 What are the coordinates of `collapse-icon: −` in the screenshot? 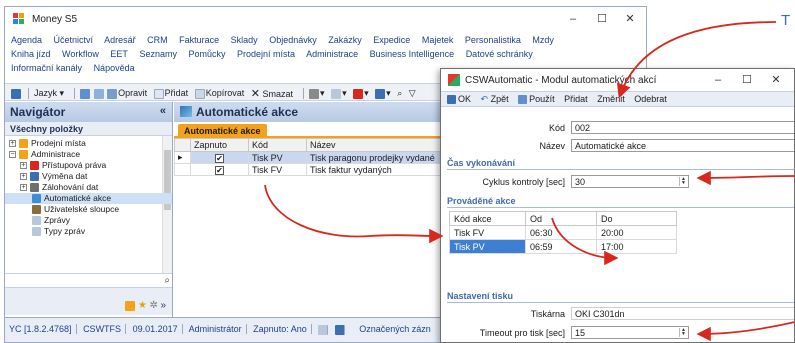 It's located at (12, 155).